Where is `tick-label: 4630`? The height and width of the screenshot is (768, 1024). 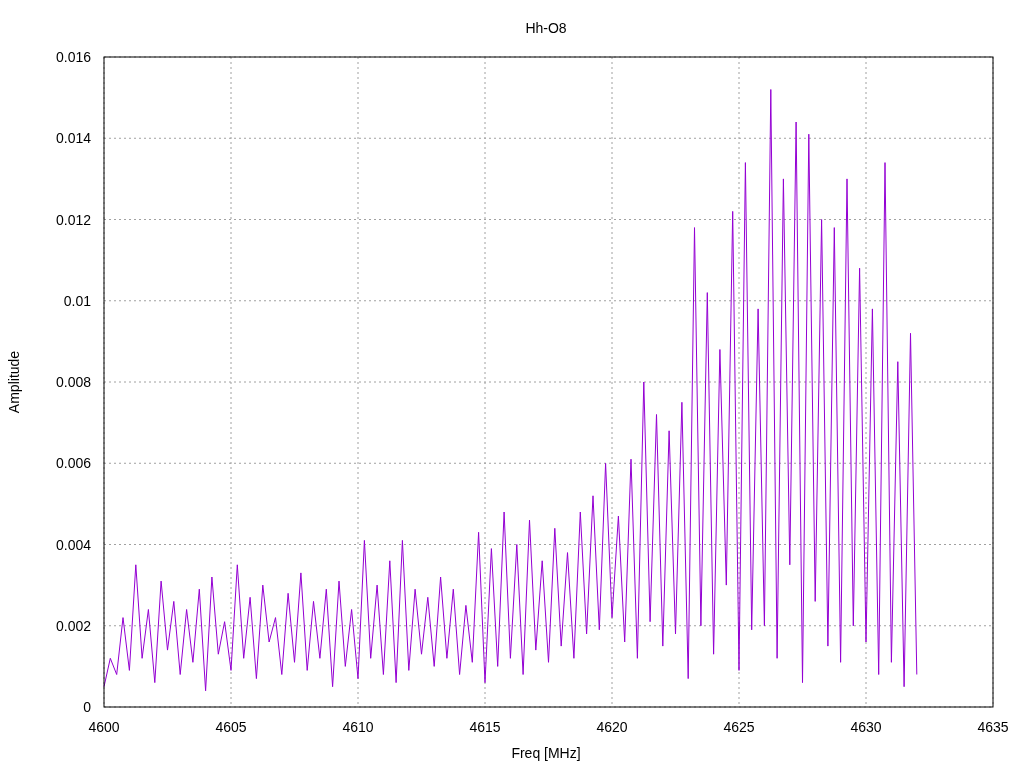 tick-label: 4630 is located at coordinates (866, 727).